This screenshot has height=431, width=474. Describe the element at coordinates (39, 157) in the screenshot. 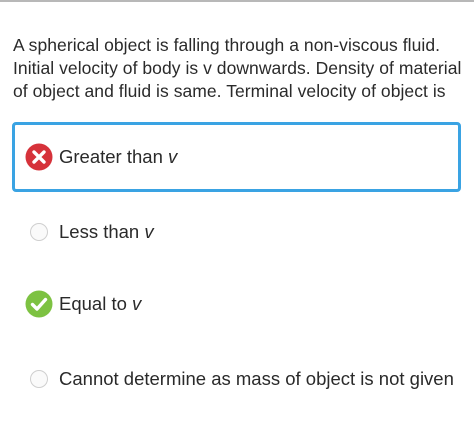

I see `wrong-cross-icon` at that location.